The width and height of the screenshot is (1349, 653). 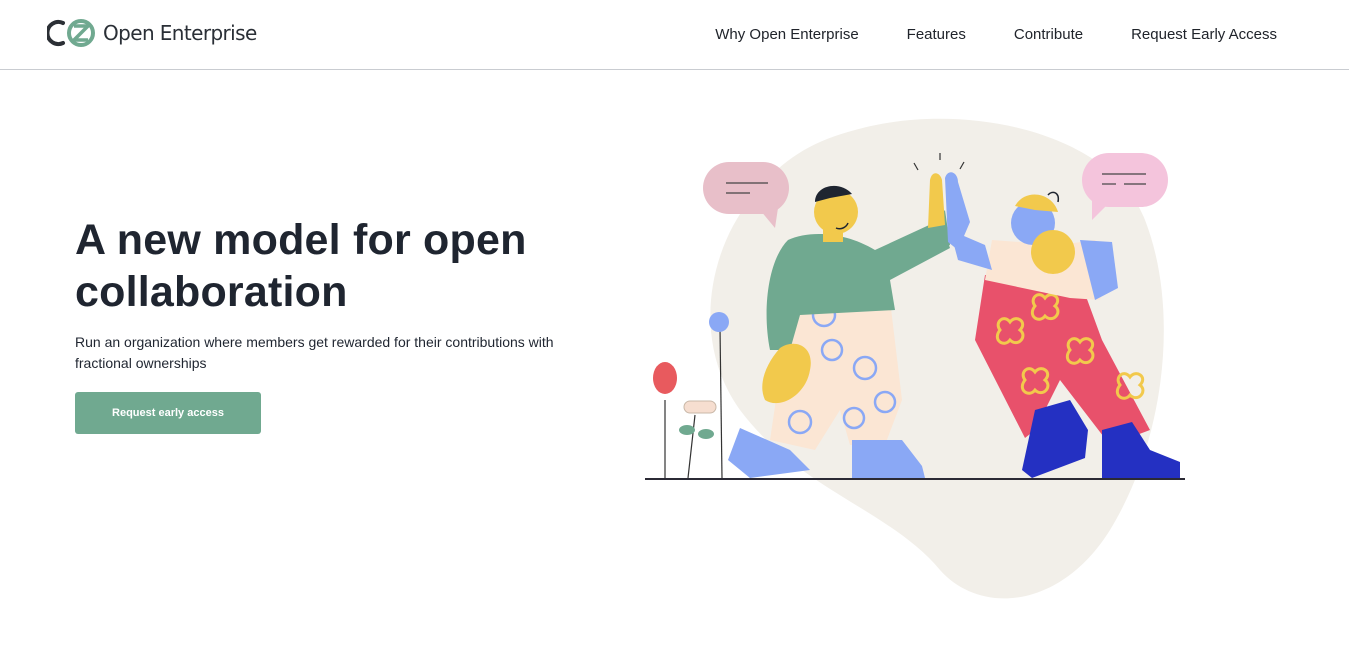 I want to click on nav-why-open-enterprise: Why Open Enterprise, so click(x=786, y=35).